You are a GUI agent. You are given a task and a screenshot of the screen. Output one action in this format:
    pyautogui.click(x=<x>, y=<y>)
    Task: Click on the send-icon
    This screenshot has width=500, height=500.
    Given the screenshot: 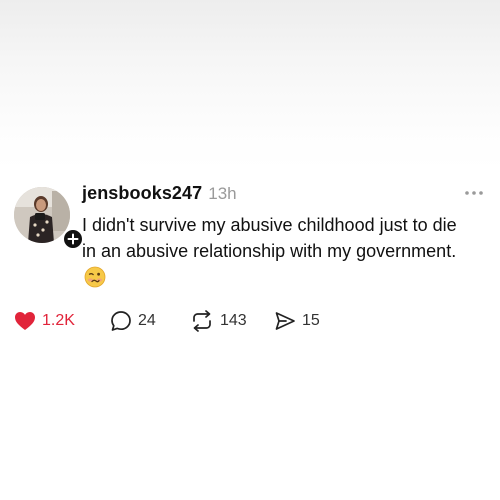 What is the action you would take?
    pyautogui.click(x=285, y=321)
    